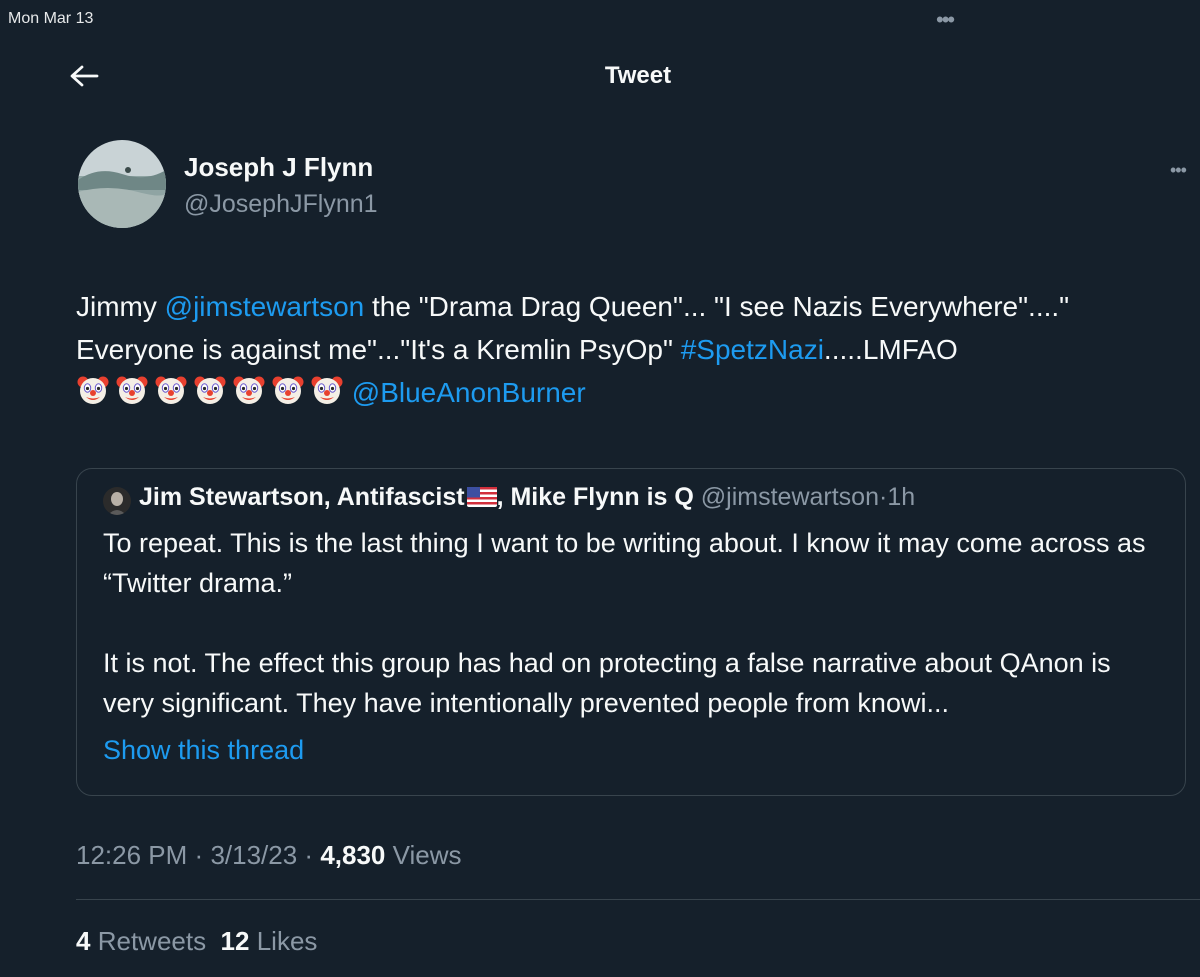  What do you see at coordinates (1178, 170) in the screenshot?
I see `more-options-icon: •••` at bounding box center [1178, 170].